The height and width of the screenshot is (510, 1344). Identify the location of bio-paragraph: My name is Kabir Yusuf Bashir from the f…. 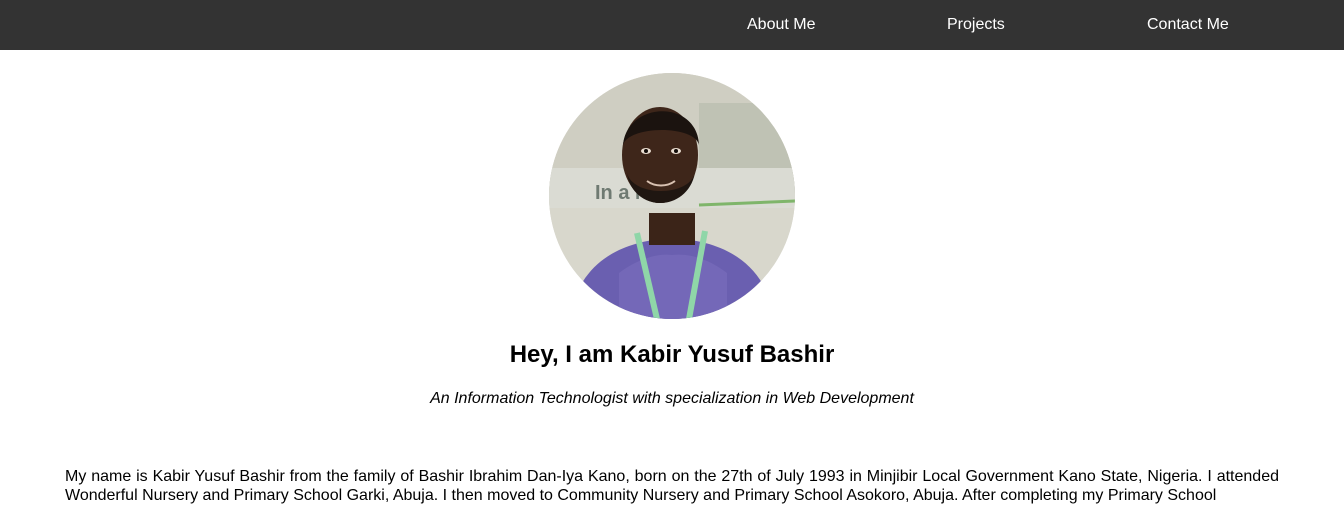
(672, 486).